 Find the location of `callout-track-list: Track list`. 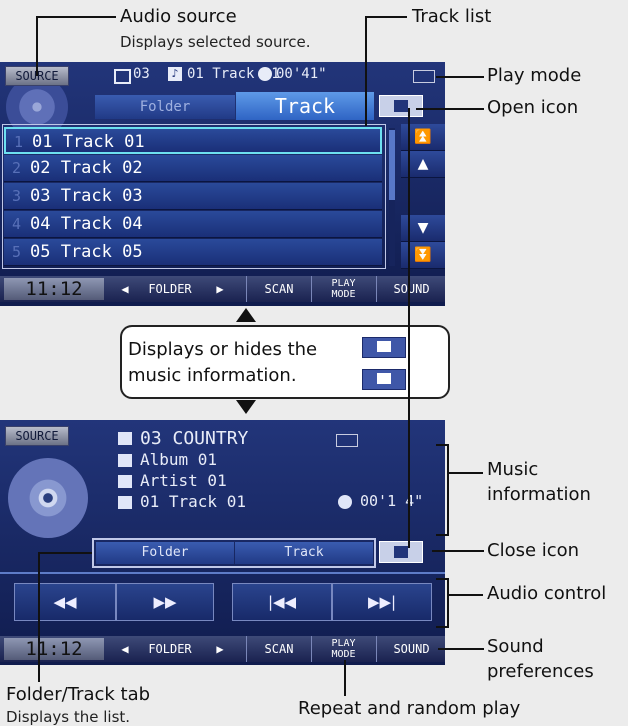

callout-track-list: Track list is located at coordinates (452, 16).